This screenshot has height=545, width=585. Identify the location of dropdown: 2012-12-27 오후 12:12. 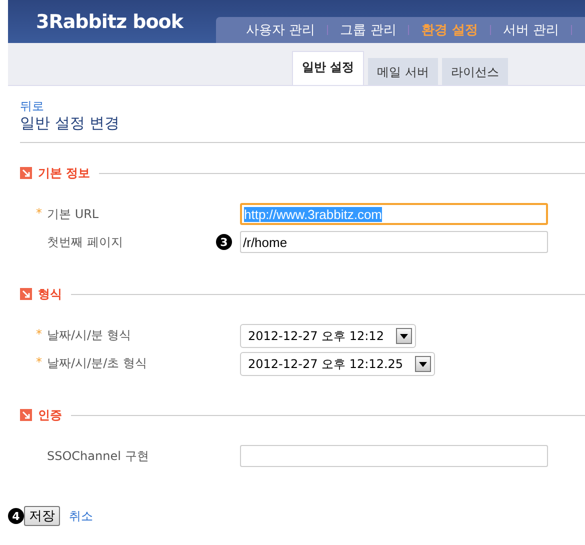
(328, 336).